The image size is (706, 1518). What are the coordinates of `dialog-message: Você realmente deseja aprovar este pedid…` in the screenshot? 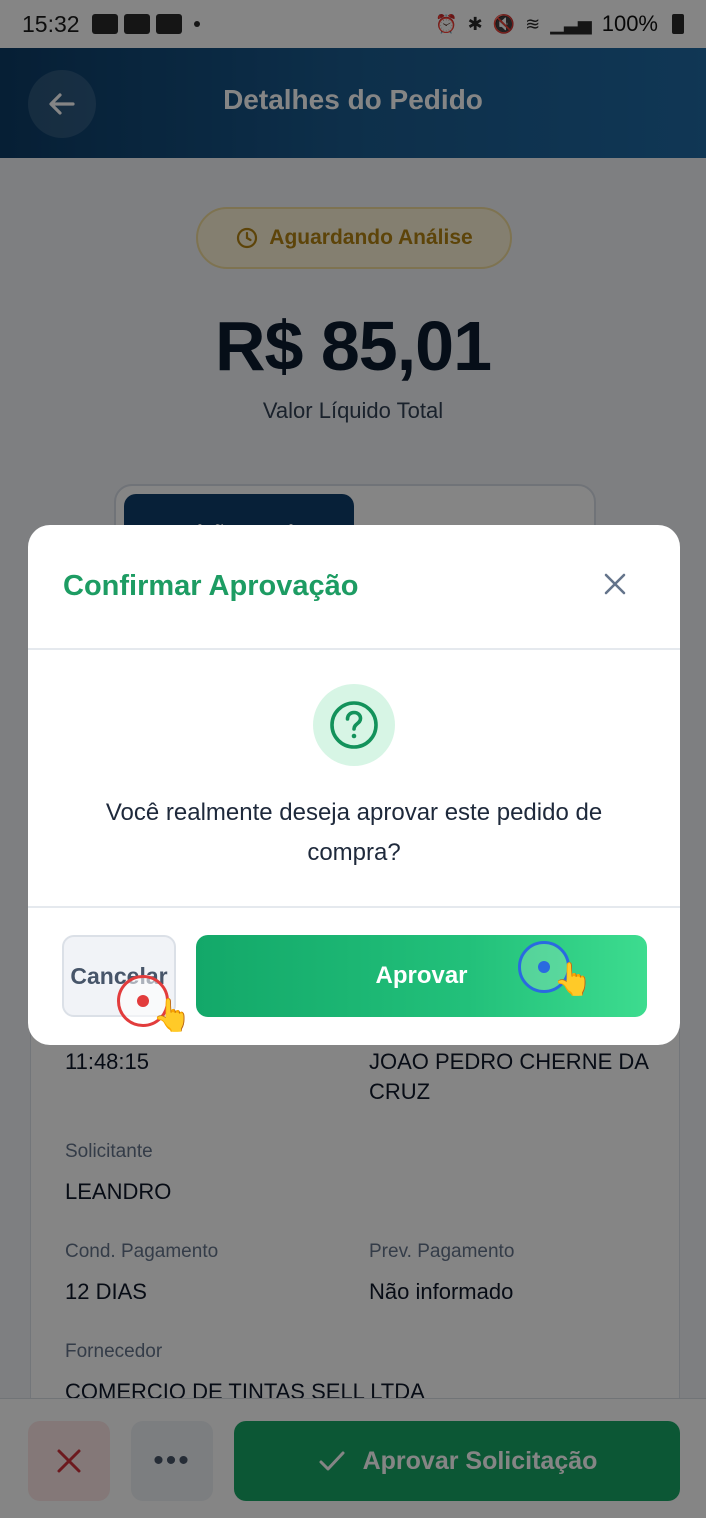 It's located at (354, 832).